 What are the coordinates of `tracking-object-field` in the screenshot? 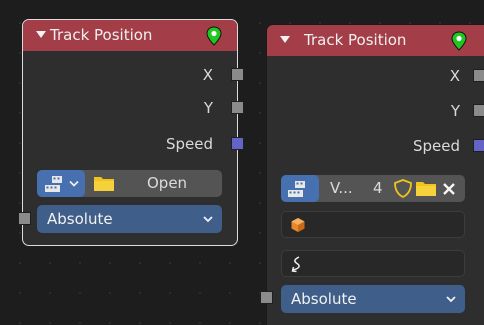 It's located at (373, 263).